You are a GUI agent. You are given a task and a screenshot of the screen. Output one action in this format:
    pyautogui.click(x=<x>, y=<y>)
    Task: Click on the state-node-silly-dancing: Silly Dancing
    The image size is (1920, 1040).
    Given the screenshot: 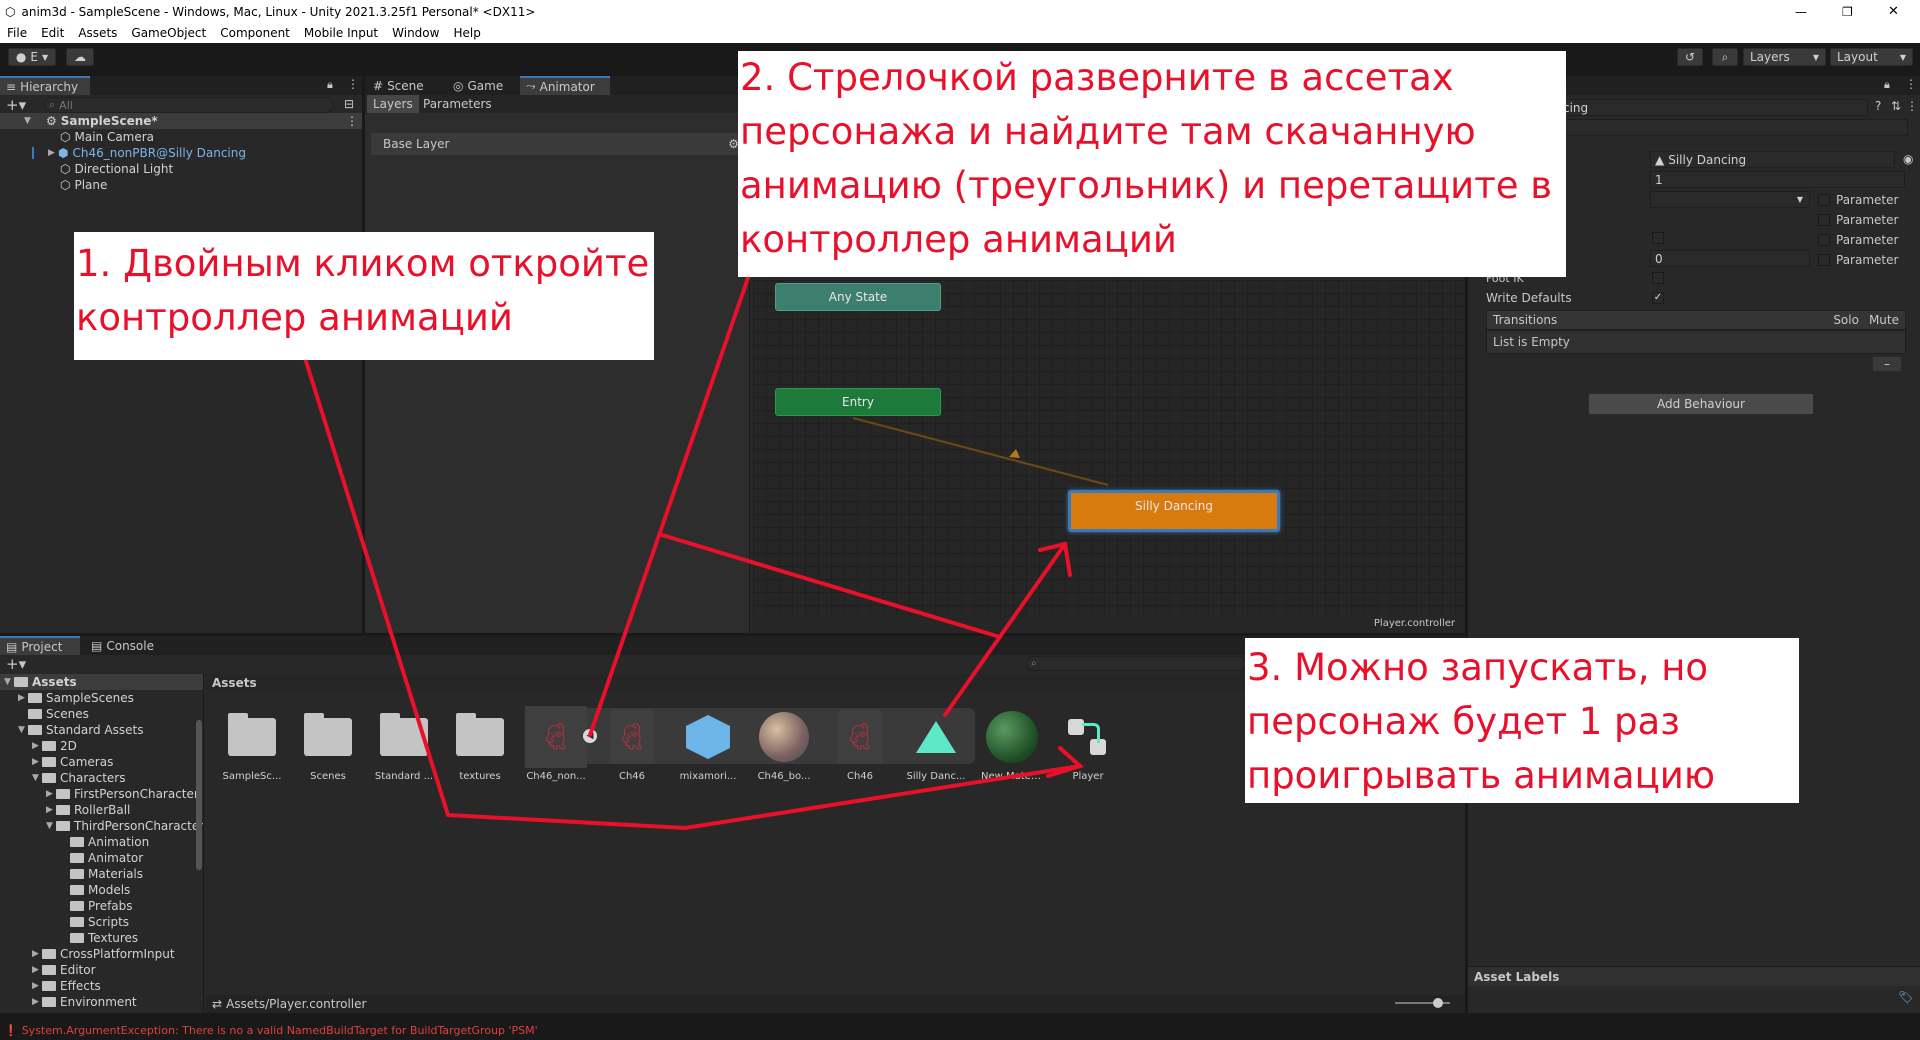 What is the action you would take?
    pyautogui.click(x=1174, y=511)
    